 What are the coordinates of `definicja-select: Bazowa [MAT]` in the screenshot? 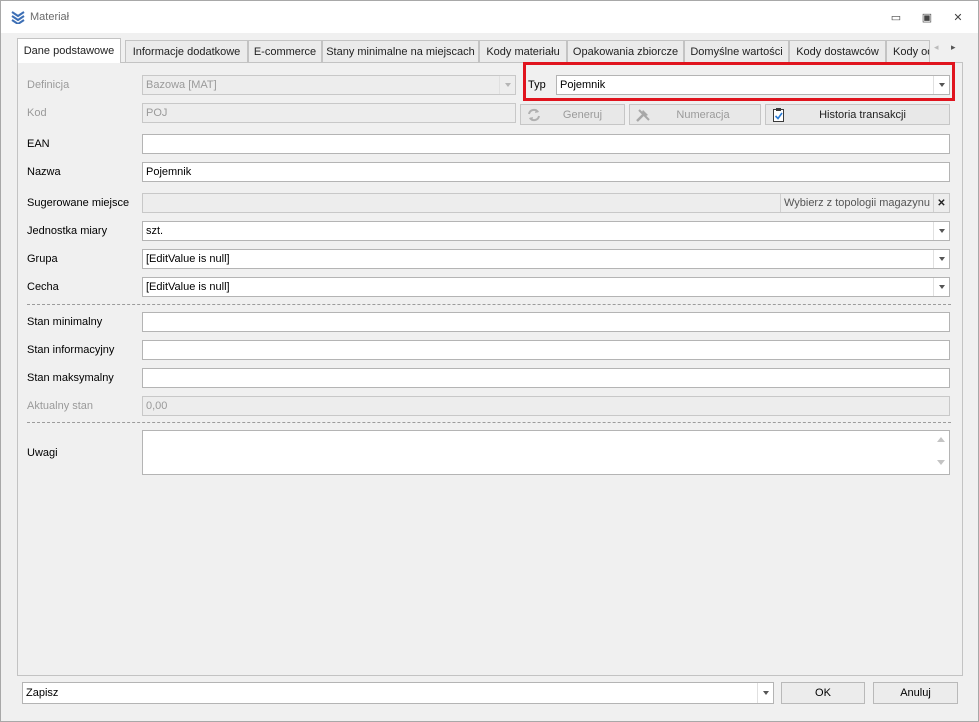 It's located at (329, 85).